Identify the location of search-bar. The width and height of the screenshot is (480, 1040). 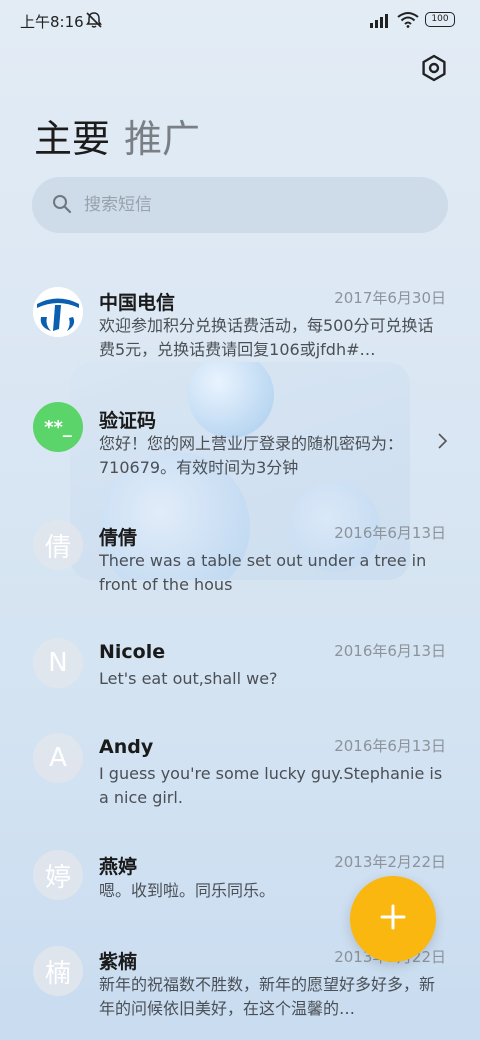
(240, 205).